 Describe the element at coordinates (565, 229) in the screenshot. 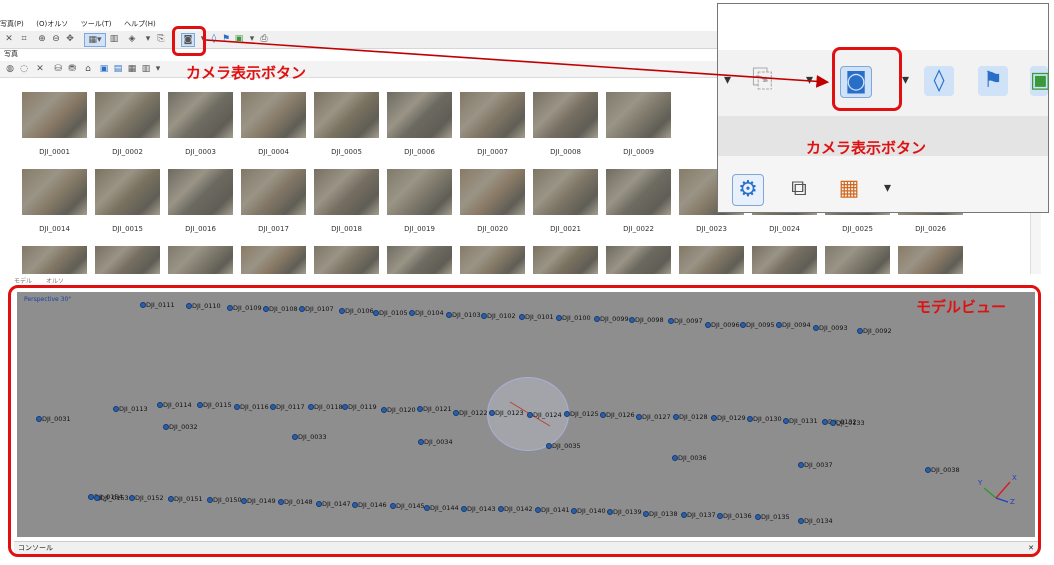

I see `photo-thumbnail-label: DJI_0021` at that location.